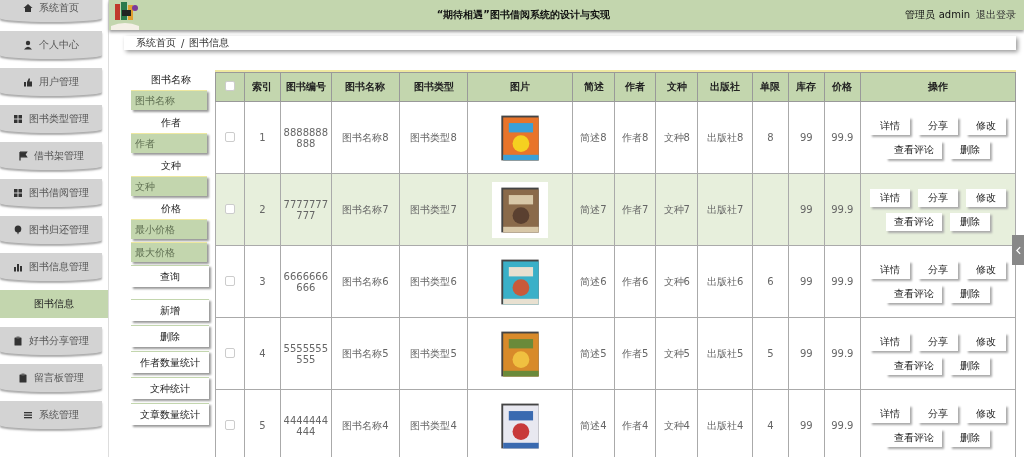 The height and width of the screenshot is (457, 1024). I want to click on person-icon, so click(28, 45).